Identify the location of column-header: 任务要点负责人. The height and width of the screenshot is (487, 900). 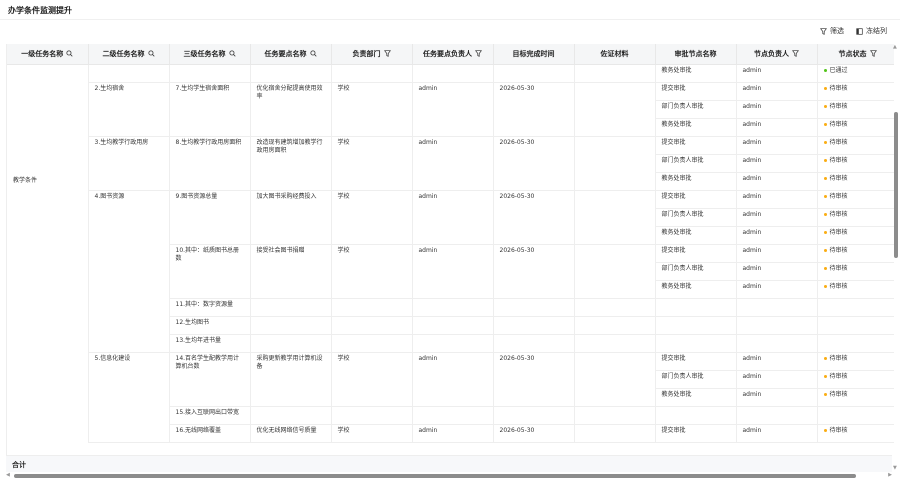
(453, 54).